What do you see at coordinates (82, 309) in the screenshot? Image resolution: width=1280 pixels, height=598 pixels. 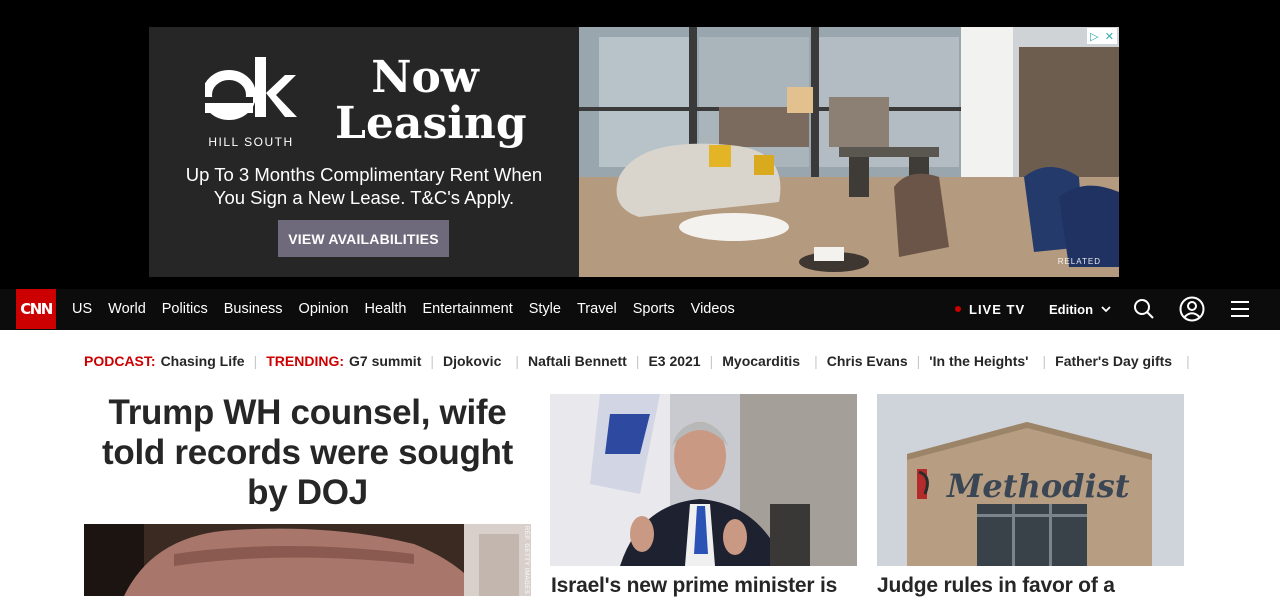 I see `nav-link-us: US` at bounding box center [82, 309].